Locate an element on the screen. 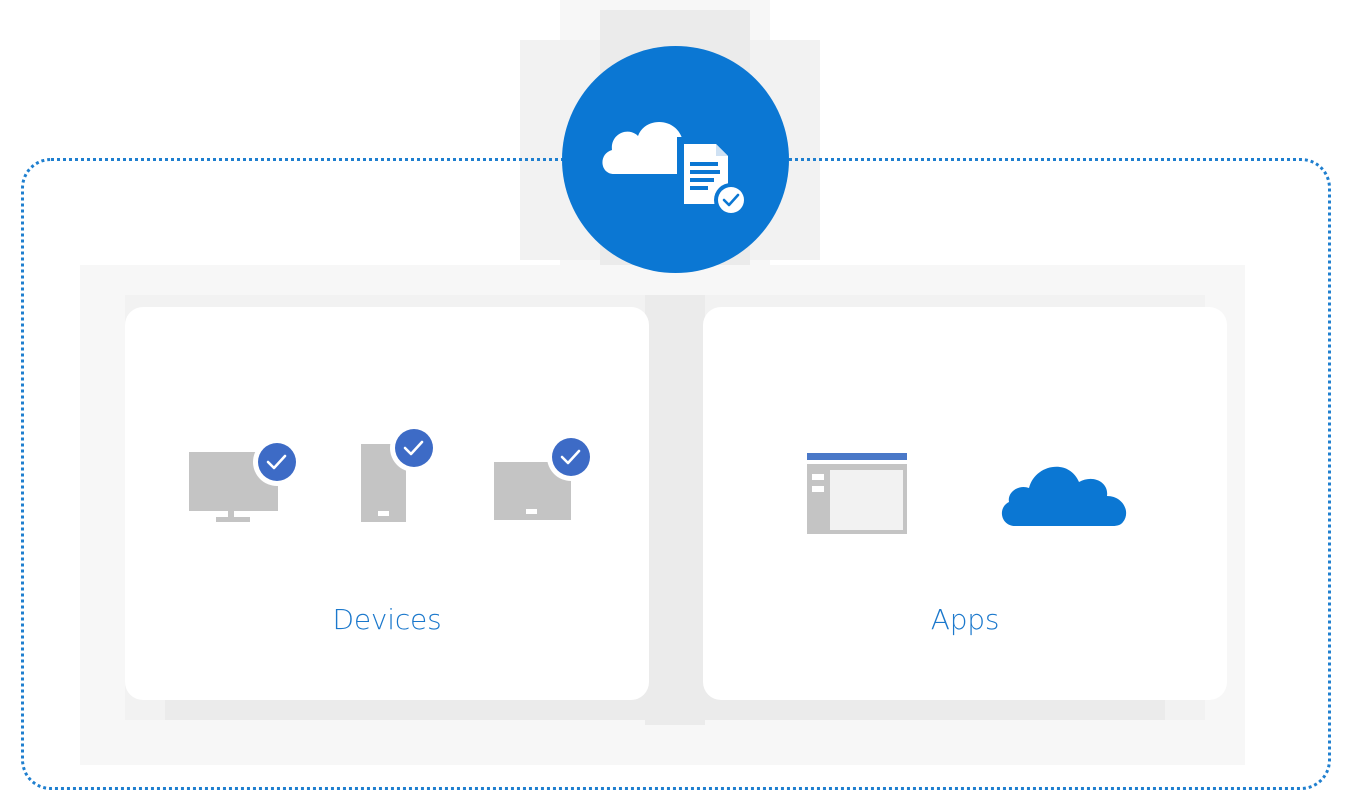  monitor-check-icon is located at coordinates (245, 480).